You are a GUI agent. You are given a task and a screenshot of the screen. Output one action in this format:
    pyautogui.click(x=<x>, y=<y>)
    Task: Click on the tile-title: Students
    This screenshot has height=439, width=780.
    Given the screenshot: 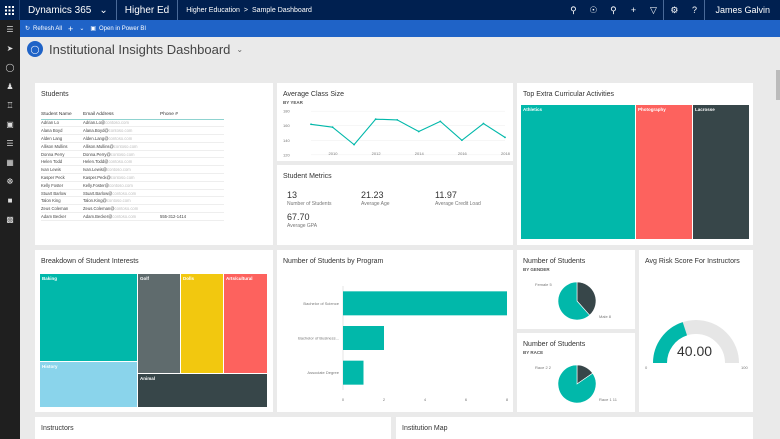 What is the action you would take?
    pyautogui.click(x=55, y=94)
    